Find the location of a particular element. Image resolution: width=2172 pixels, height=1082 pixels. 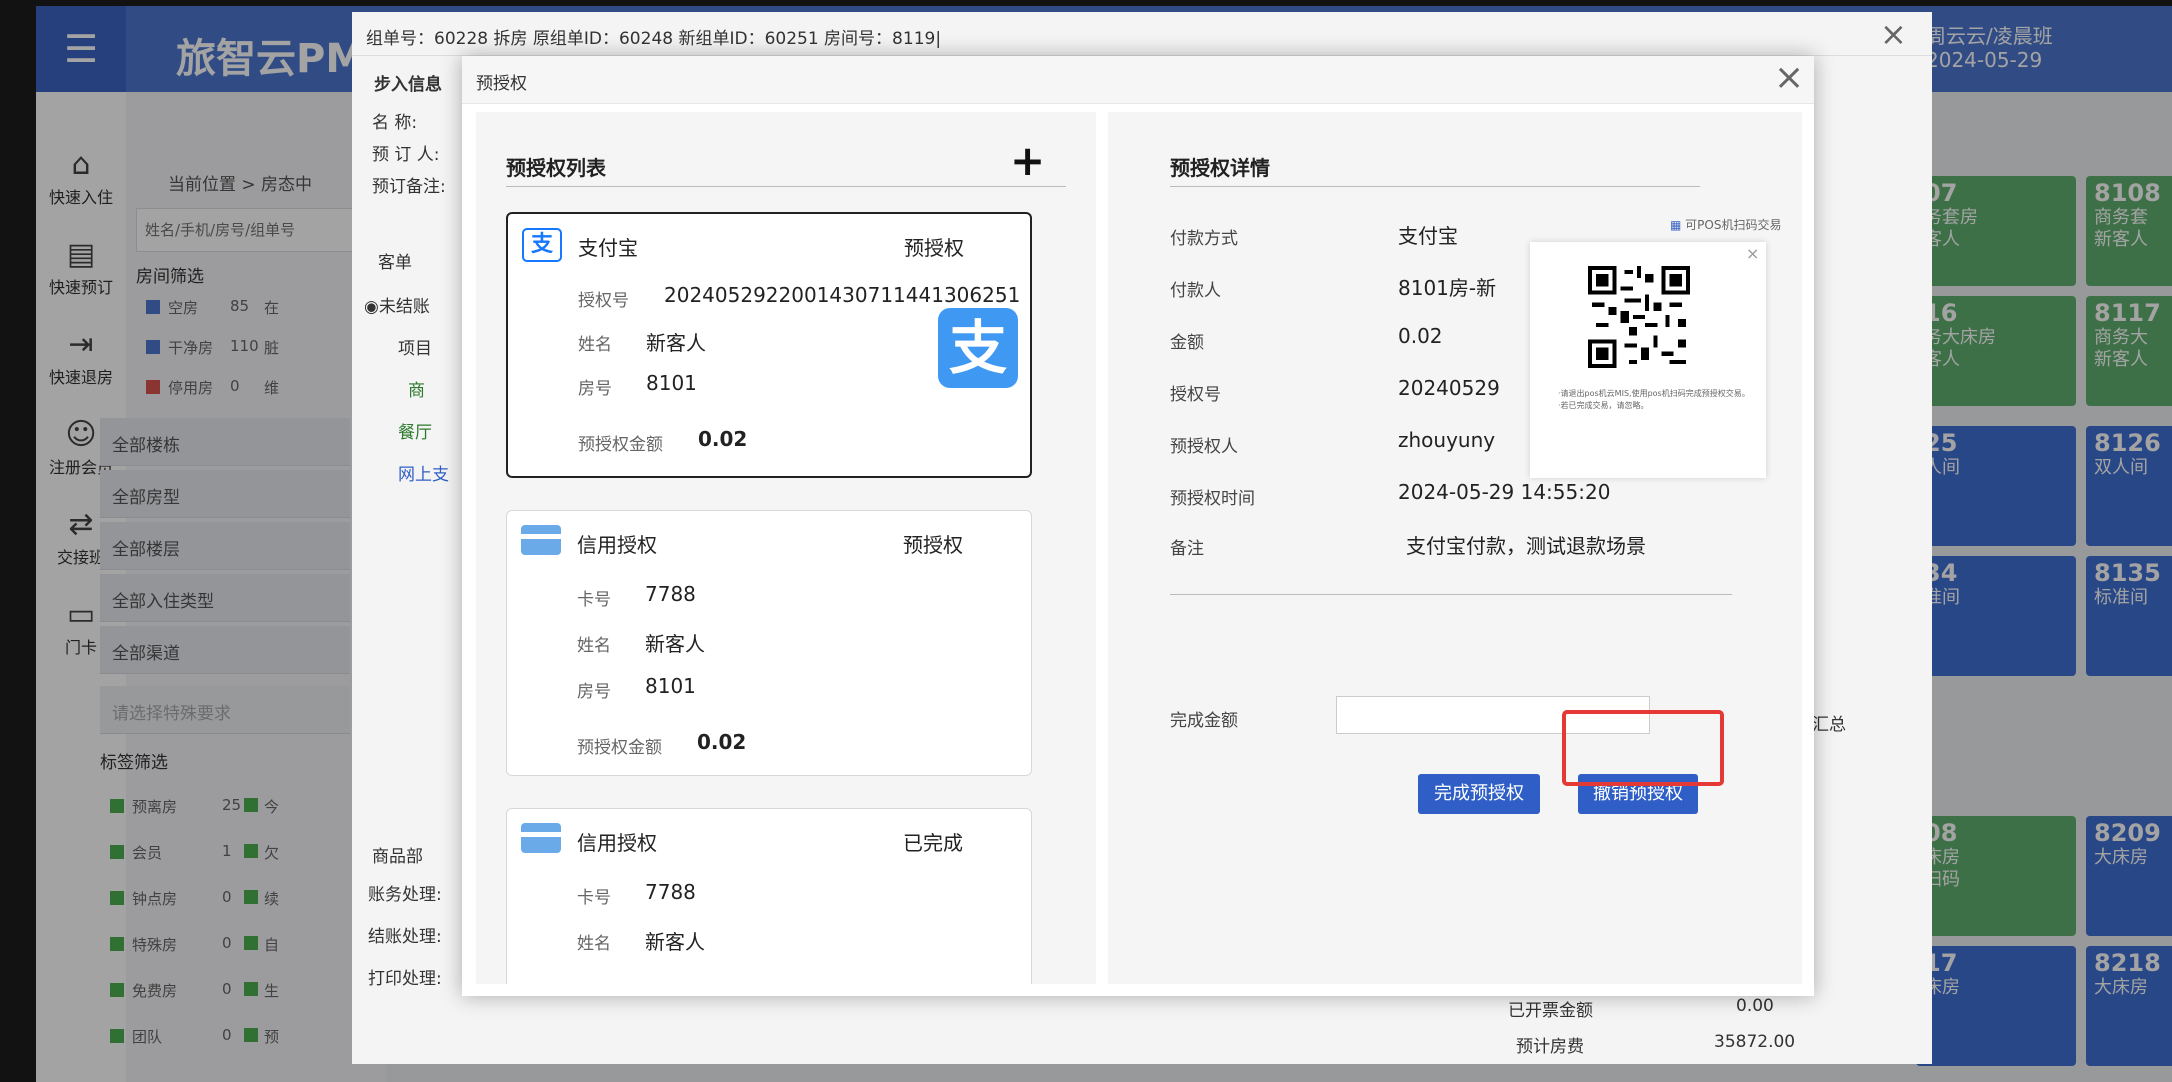

row-online-pay: 网上支 is located at coordinates (423, 472).